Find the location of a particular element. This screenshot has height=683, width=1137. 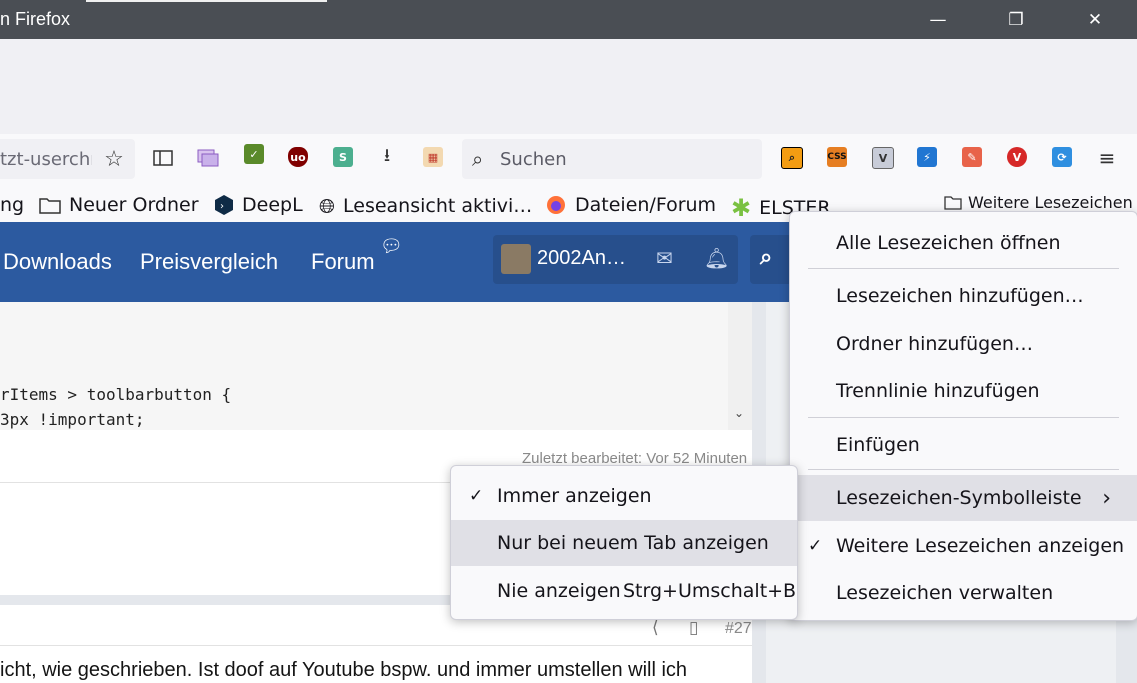

more-bookmarks-label: Weitere Lesezeichen is located at coordinates (1050, 202).